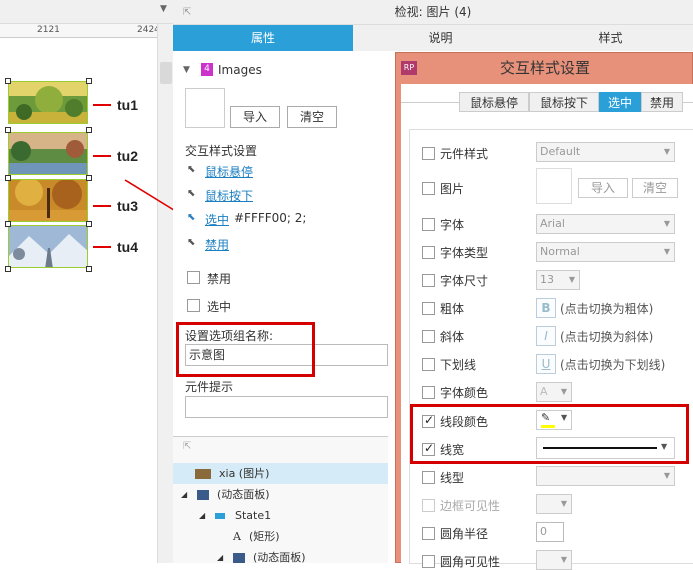 This screenshot has height=570, width=693. Describe the element at coordinates (546, 308) in the screenshot. I see `bold-toggle-button: B` at that location.